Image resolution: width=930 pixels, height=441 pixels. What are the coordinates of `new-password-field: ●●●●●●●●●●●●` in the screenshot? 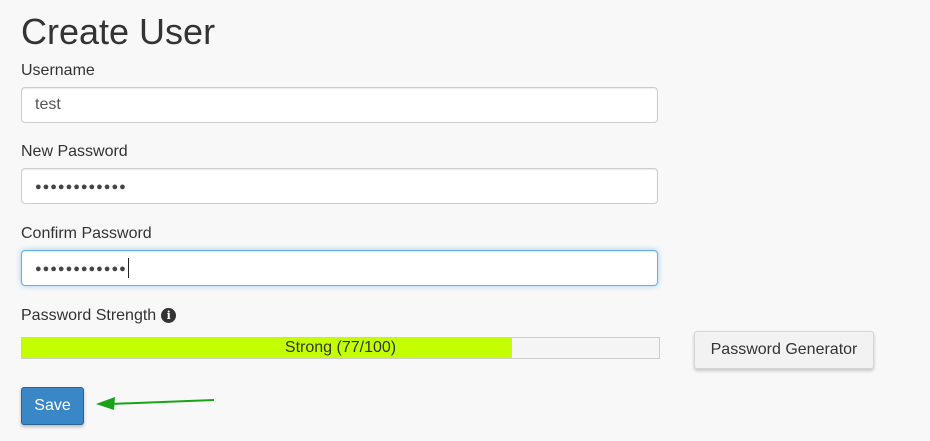 It's located at (339, 186).